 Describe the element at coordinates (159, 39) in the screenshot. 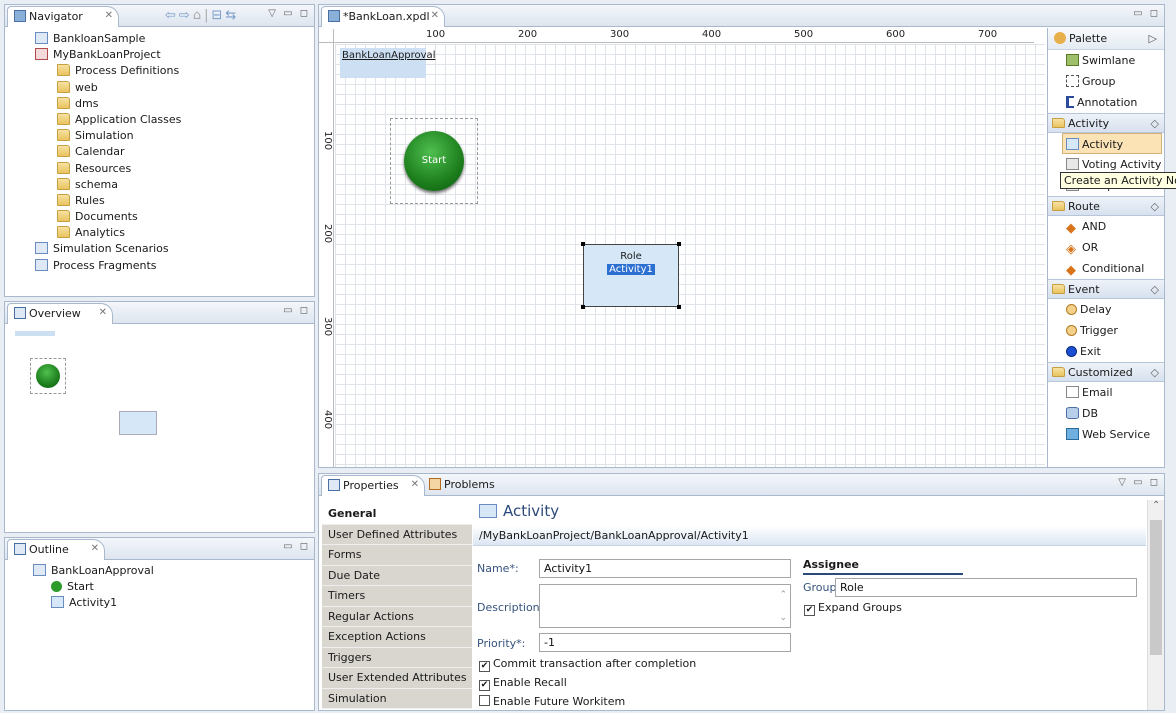

I see `navigator-item: BankloanSample` at that location.